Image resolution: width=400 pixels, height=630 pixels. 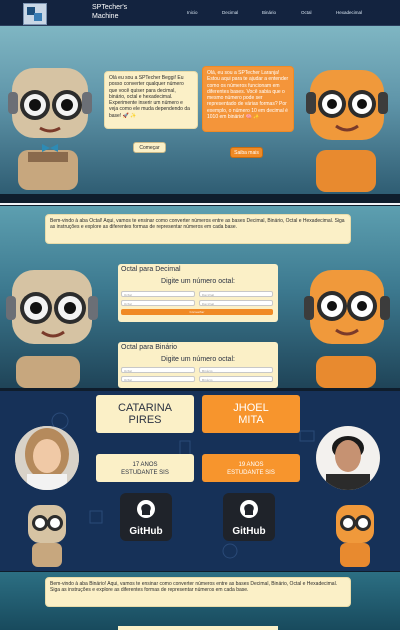 I want to click on brand-name: SPTecher's Machine, so click(x=122, y=12).